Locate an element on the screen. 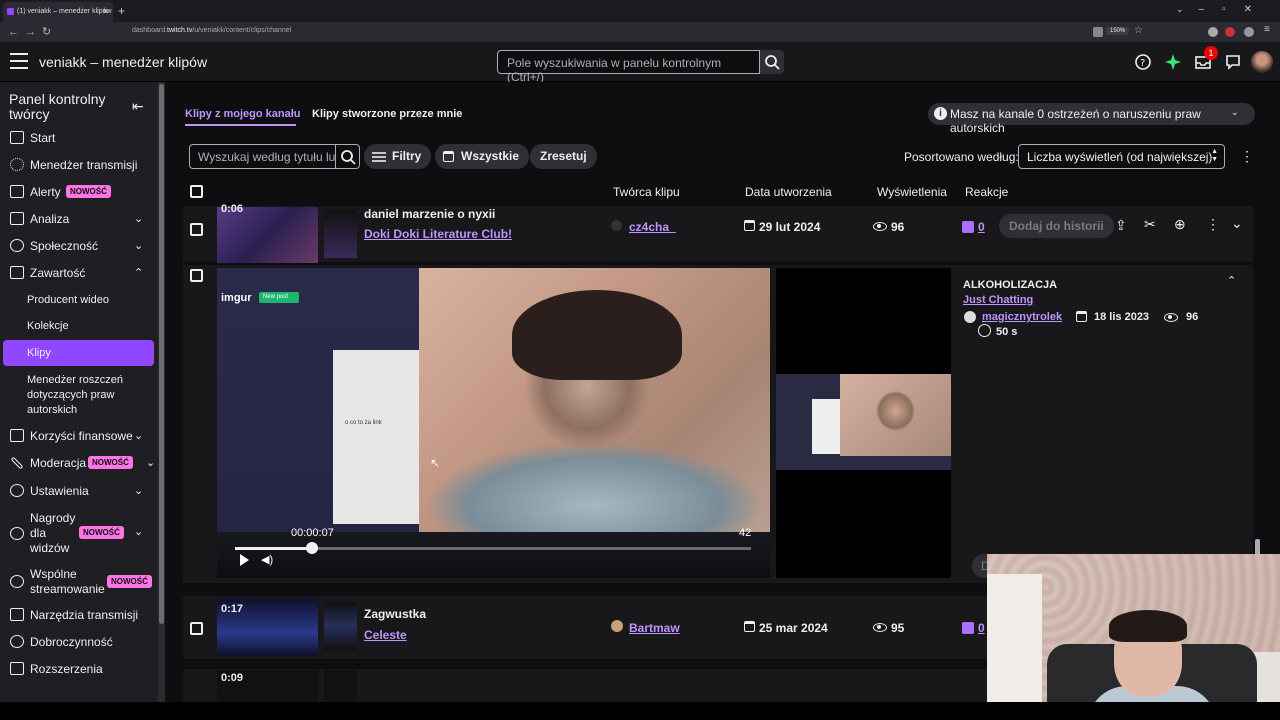 The height and width of the screenshot is (720, 1280). sidebar-item-label: Start is located at coordinates (43, 138).